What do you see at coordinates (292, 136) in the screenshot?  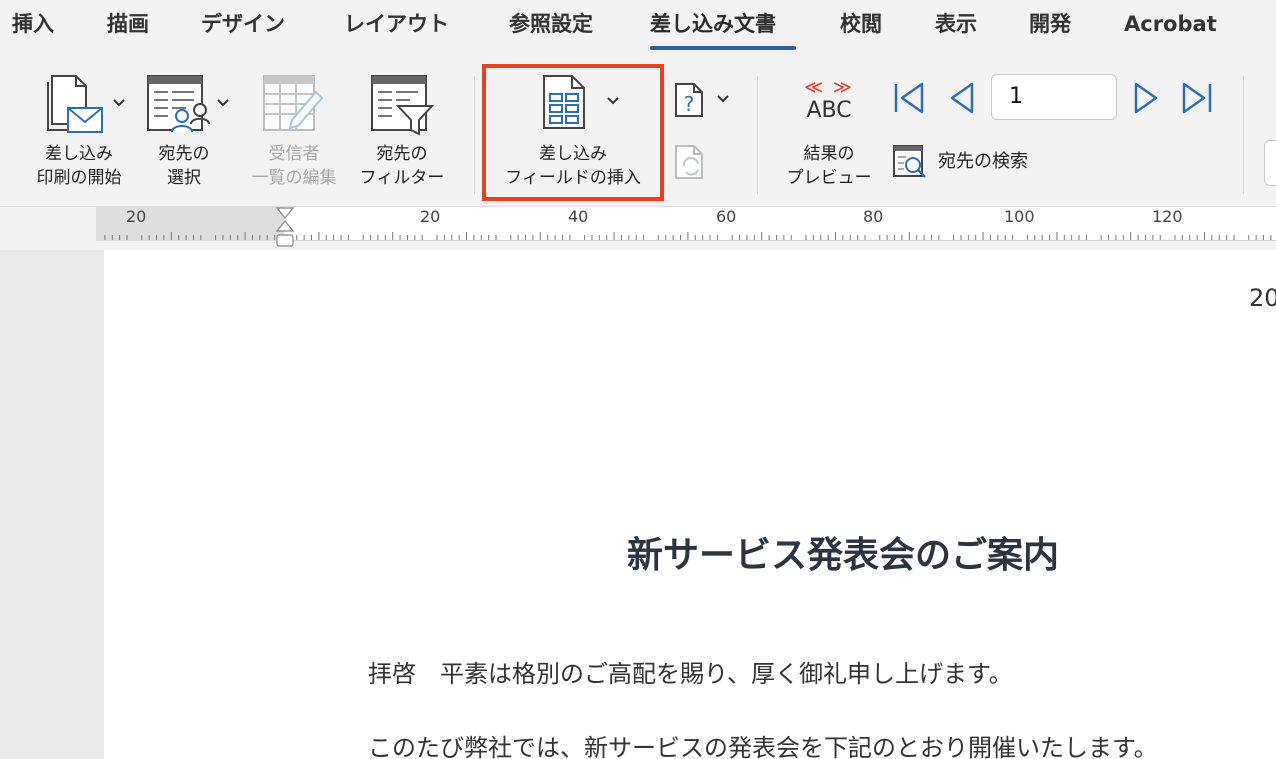 I see `edit-recipient-list-button: 受信者 一覧の編集` at bounding box center [292, 136].